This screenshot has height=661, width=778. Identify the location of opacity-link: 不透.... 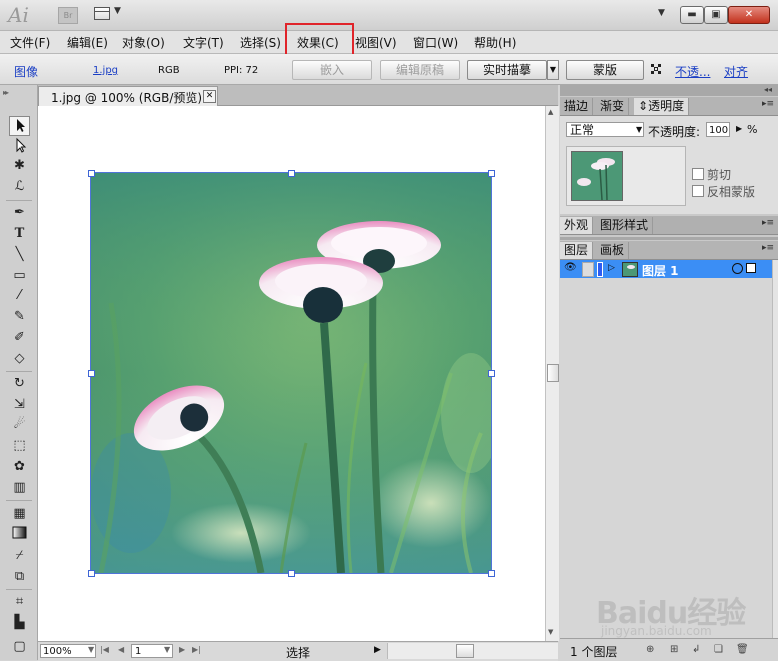
(692, 71).